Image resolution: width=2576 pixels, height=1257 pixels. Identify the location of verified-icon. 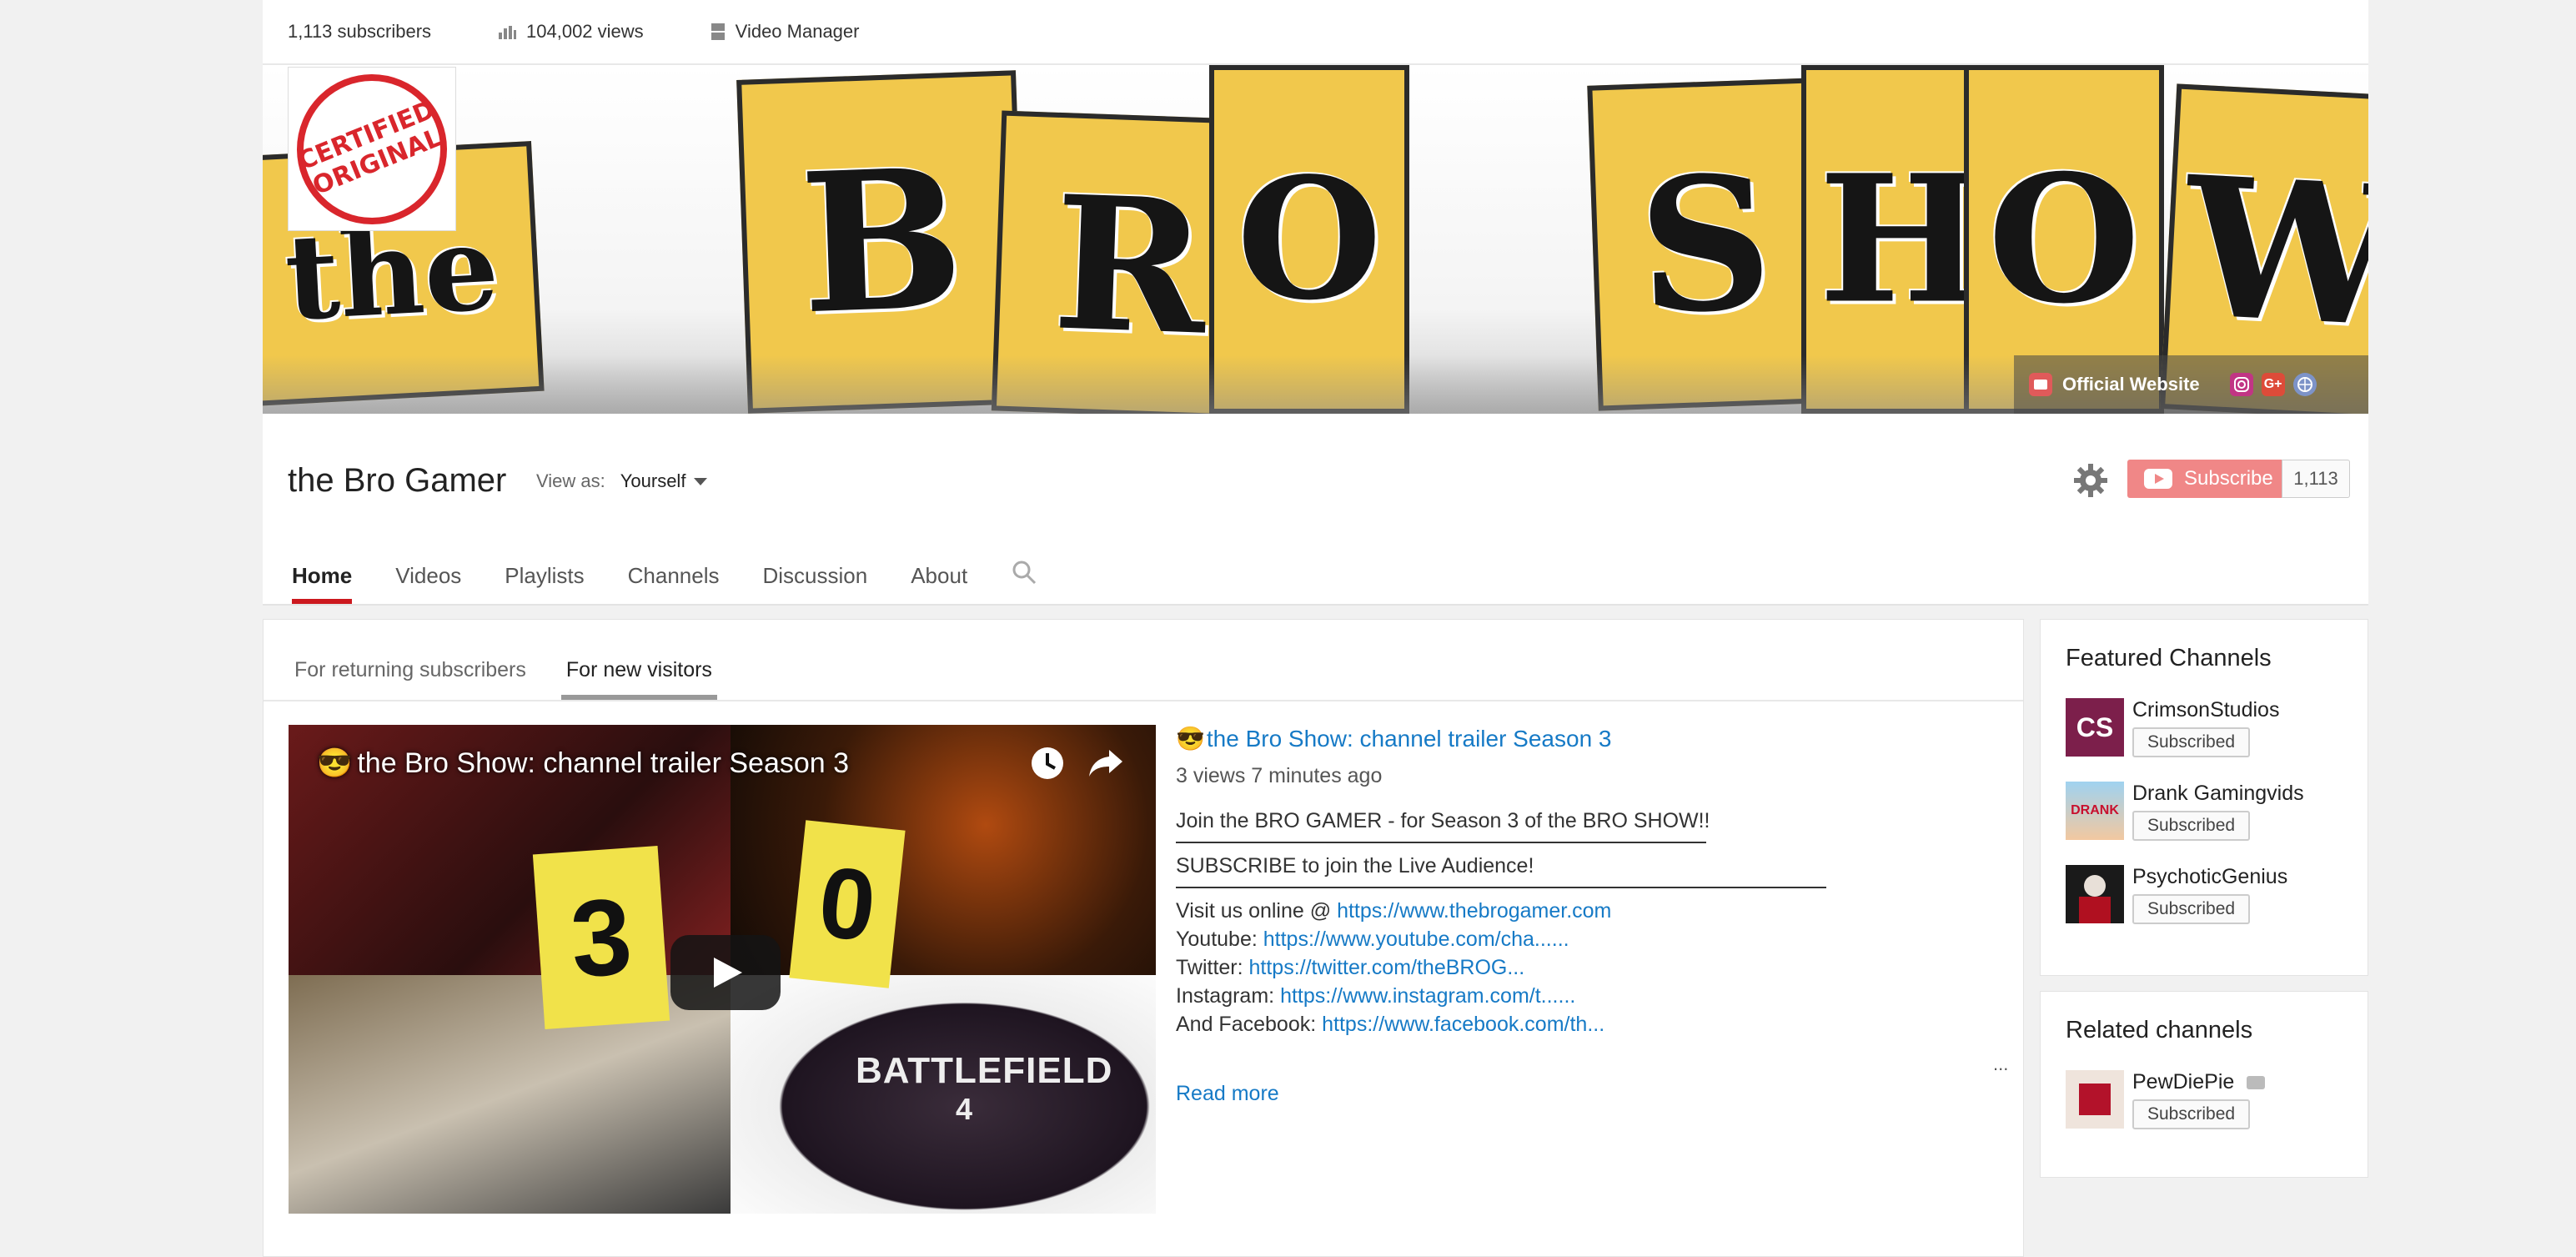
(2256, 1083).